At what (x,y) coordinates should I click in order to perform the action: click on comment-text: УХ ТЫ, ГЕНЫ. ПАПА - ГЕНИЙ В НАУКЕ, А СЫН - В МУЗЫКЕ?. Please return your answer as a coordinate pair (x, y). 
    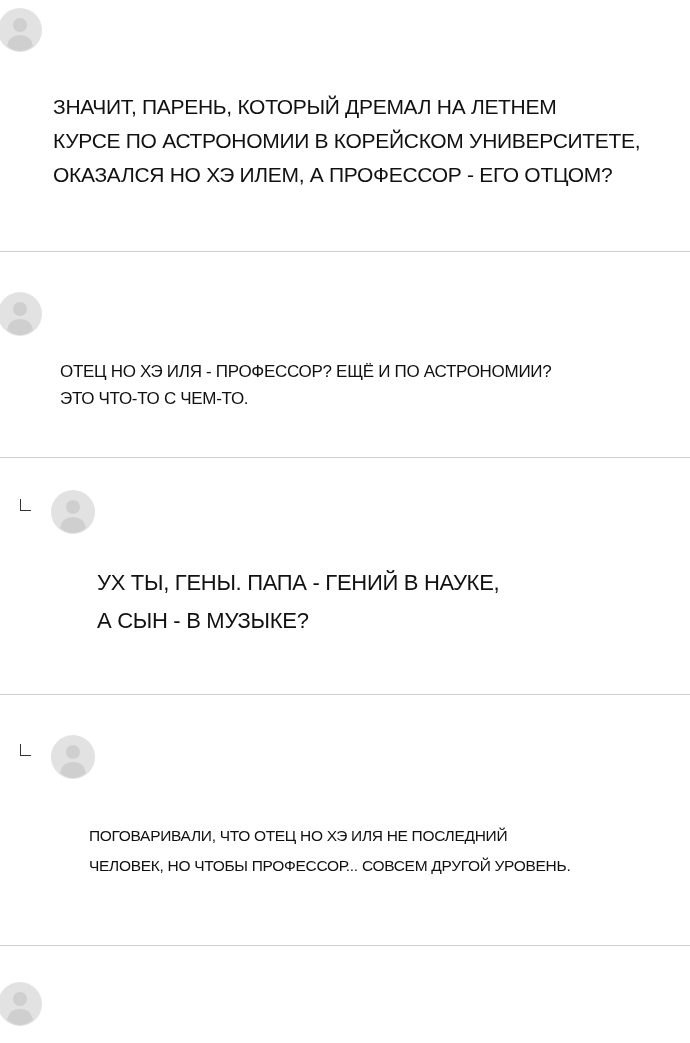
    Looking at the image, I should click on (299, 602).